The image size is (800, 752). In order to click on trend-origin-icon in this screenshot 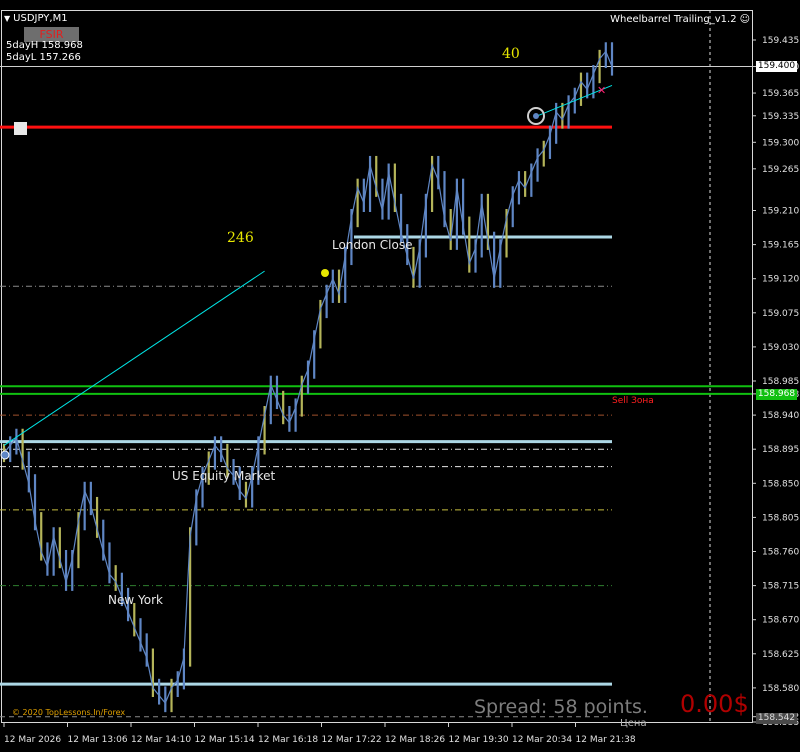, I will do `click(5, 455)`.